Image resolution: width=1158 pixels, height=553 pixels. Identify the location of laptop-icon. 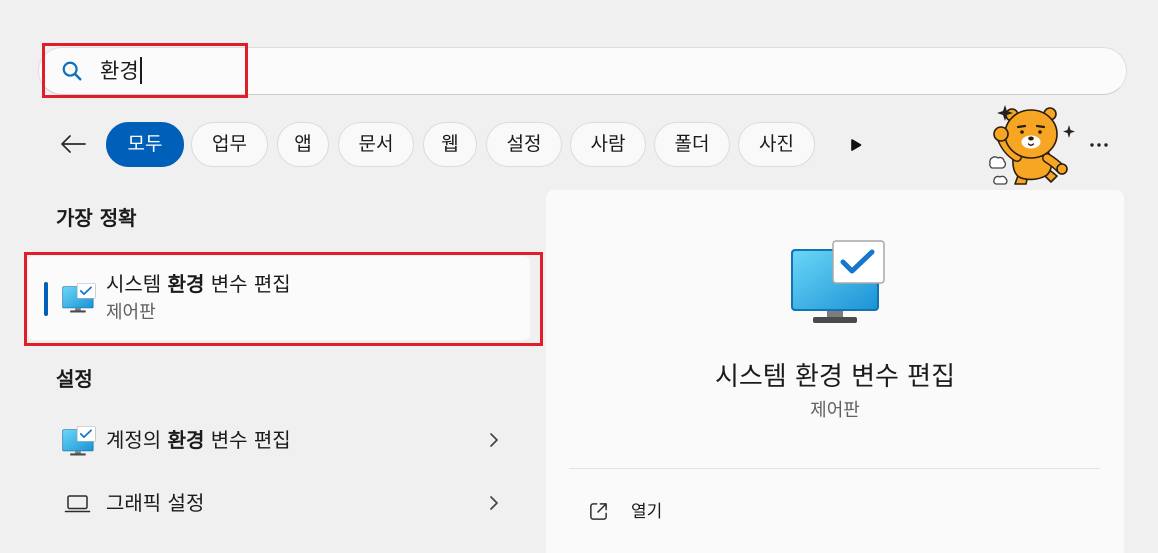
(77, 504).